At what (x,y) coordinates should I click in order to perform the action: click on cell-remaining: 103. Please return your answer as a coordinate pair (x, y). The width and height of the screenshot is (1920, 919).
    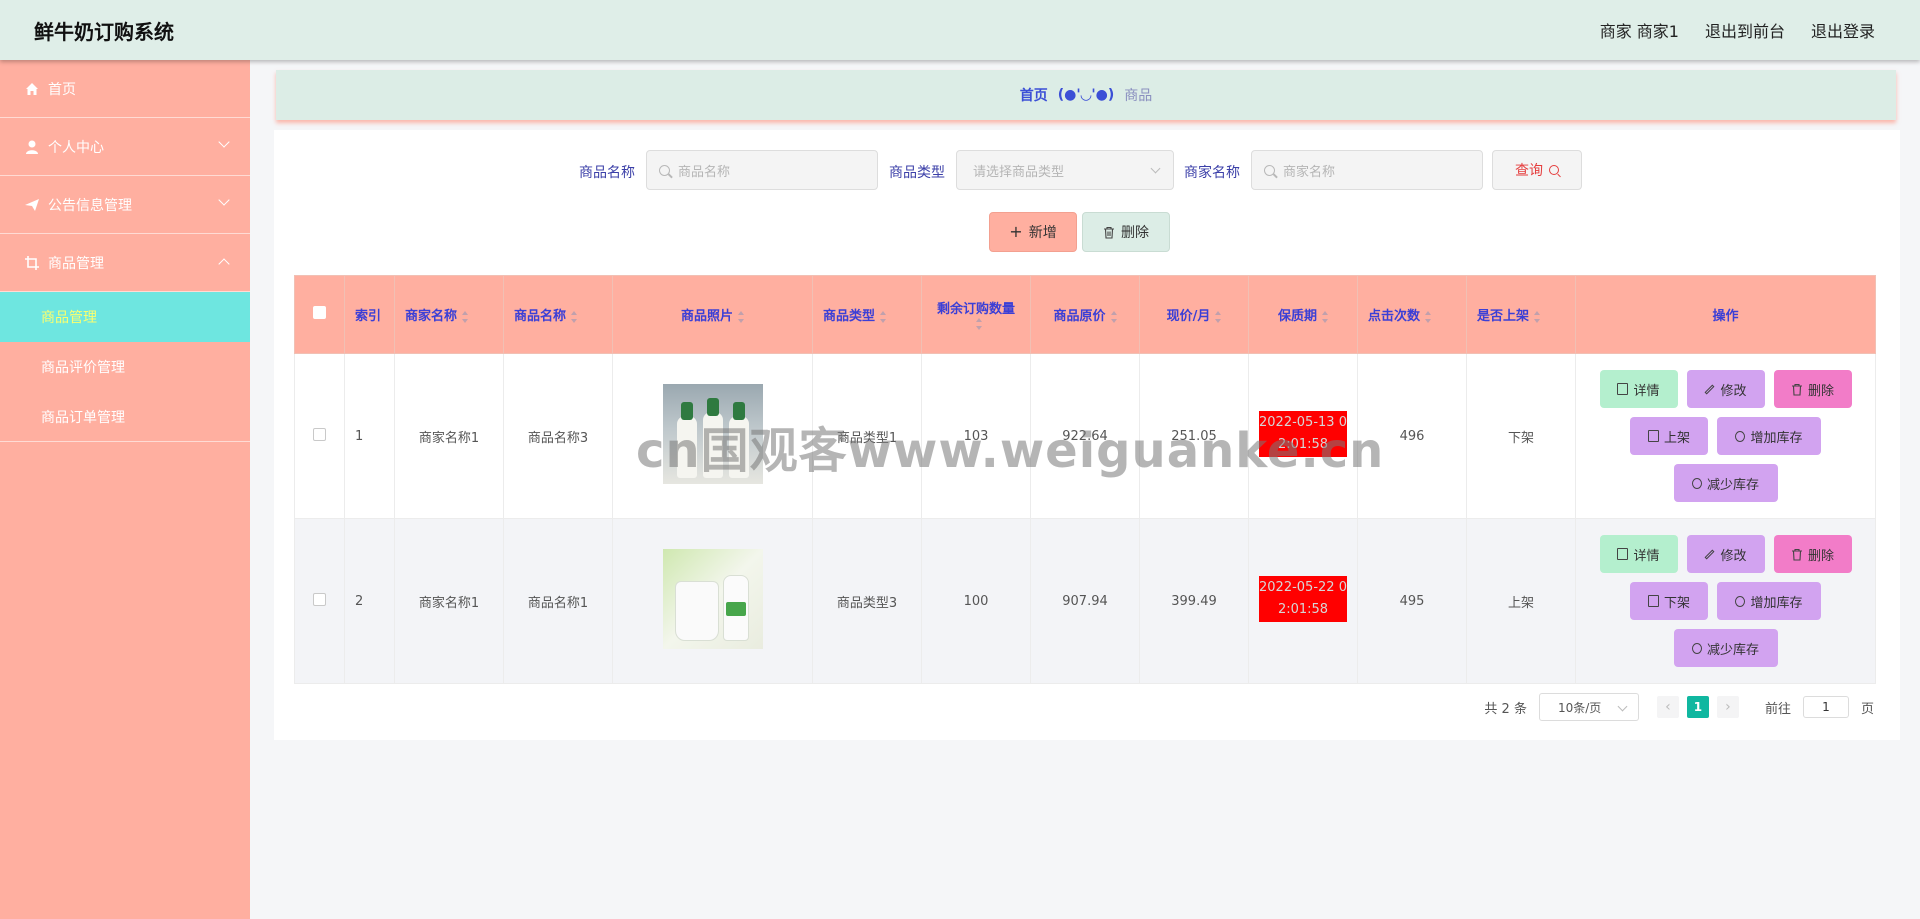
    Looking at the image, I should click on (976, 436).